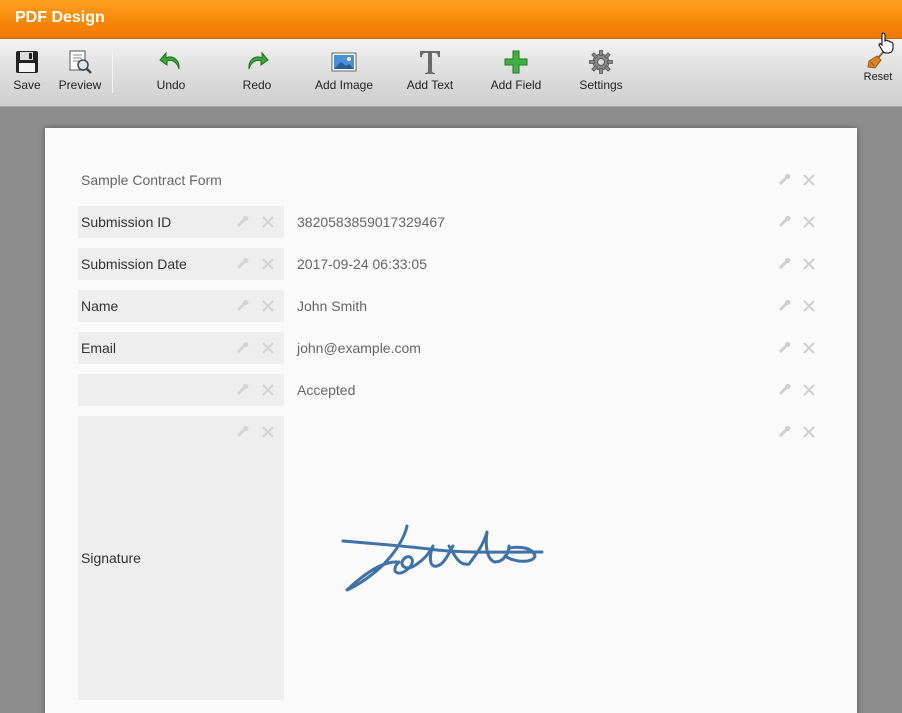  What do you see at coordinates (99, 348) in the screenshot?
I see `field-label: Email` at bounding box center [99, 348].